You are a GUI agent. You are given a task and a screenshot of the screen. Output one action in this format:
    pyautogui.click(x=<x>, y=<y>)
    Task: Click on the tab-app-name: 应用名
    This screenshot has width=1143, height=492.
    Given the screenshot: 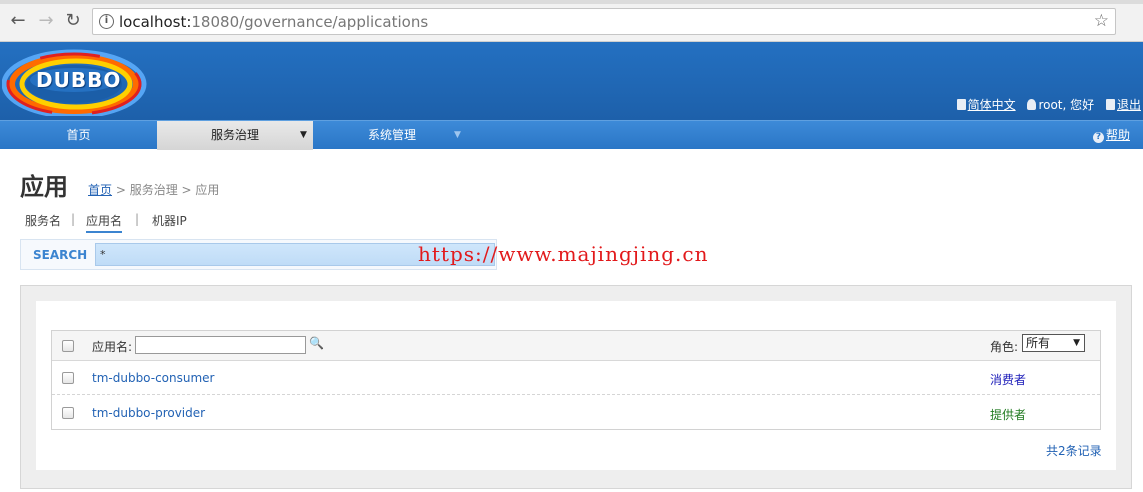 What is the action you would take?
    pyautogui.click(x=104, y=222)
    